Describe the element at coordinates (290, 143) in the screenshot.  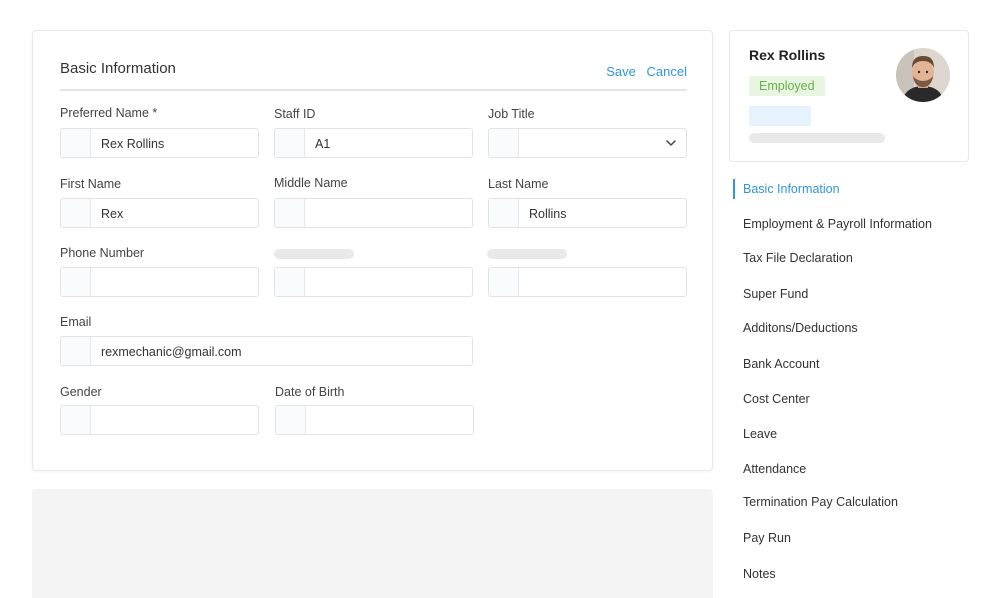
I see `staff-id-prefix` at that location.